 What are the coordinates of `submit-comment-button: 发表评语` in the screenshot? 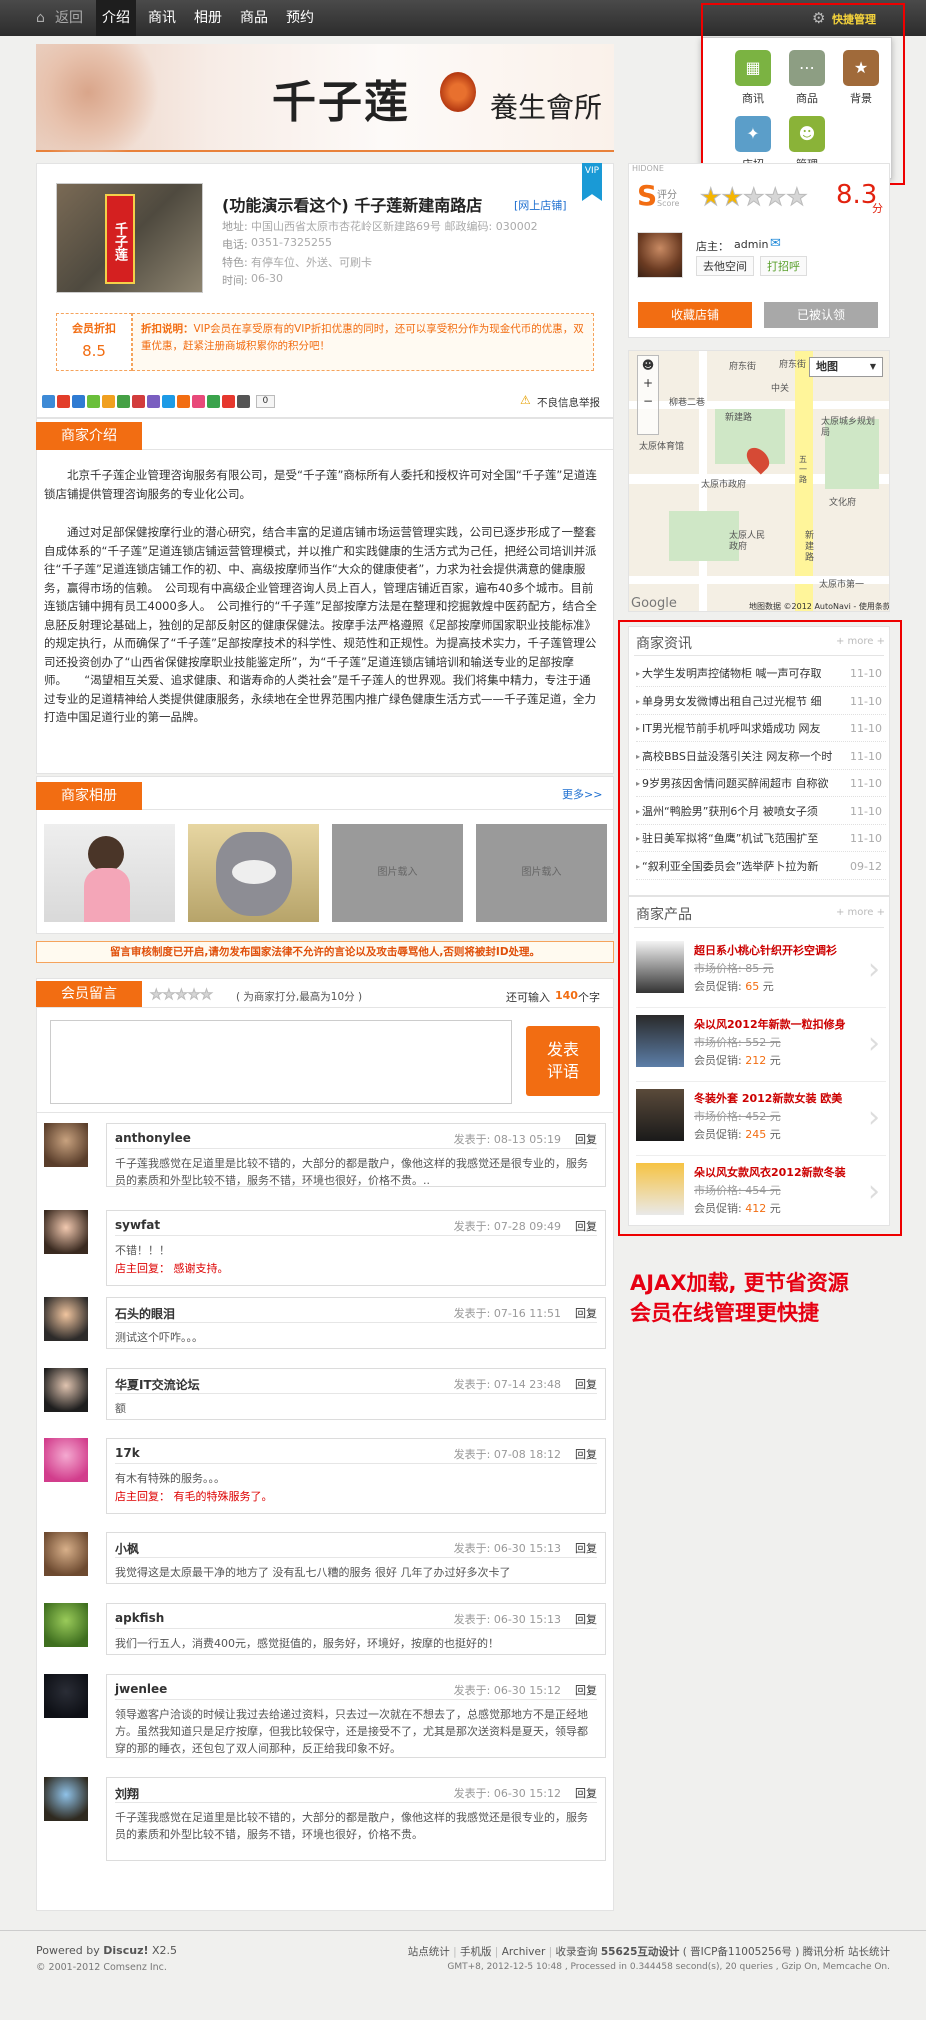 It's located at (563, 1061).